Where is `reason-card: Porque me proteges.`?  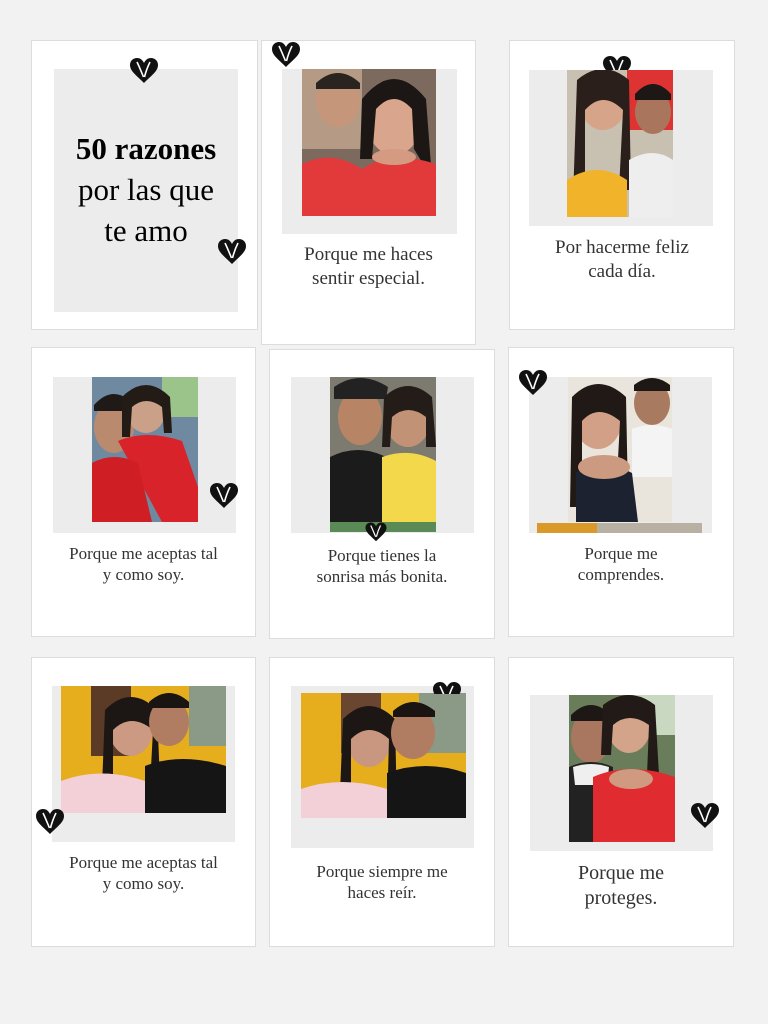
reason-card: Porque me proteges. is located at coordinates (621, 802).